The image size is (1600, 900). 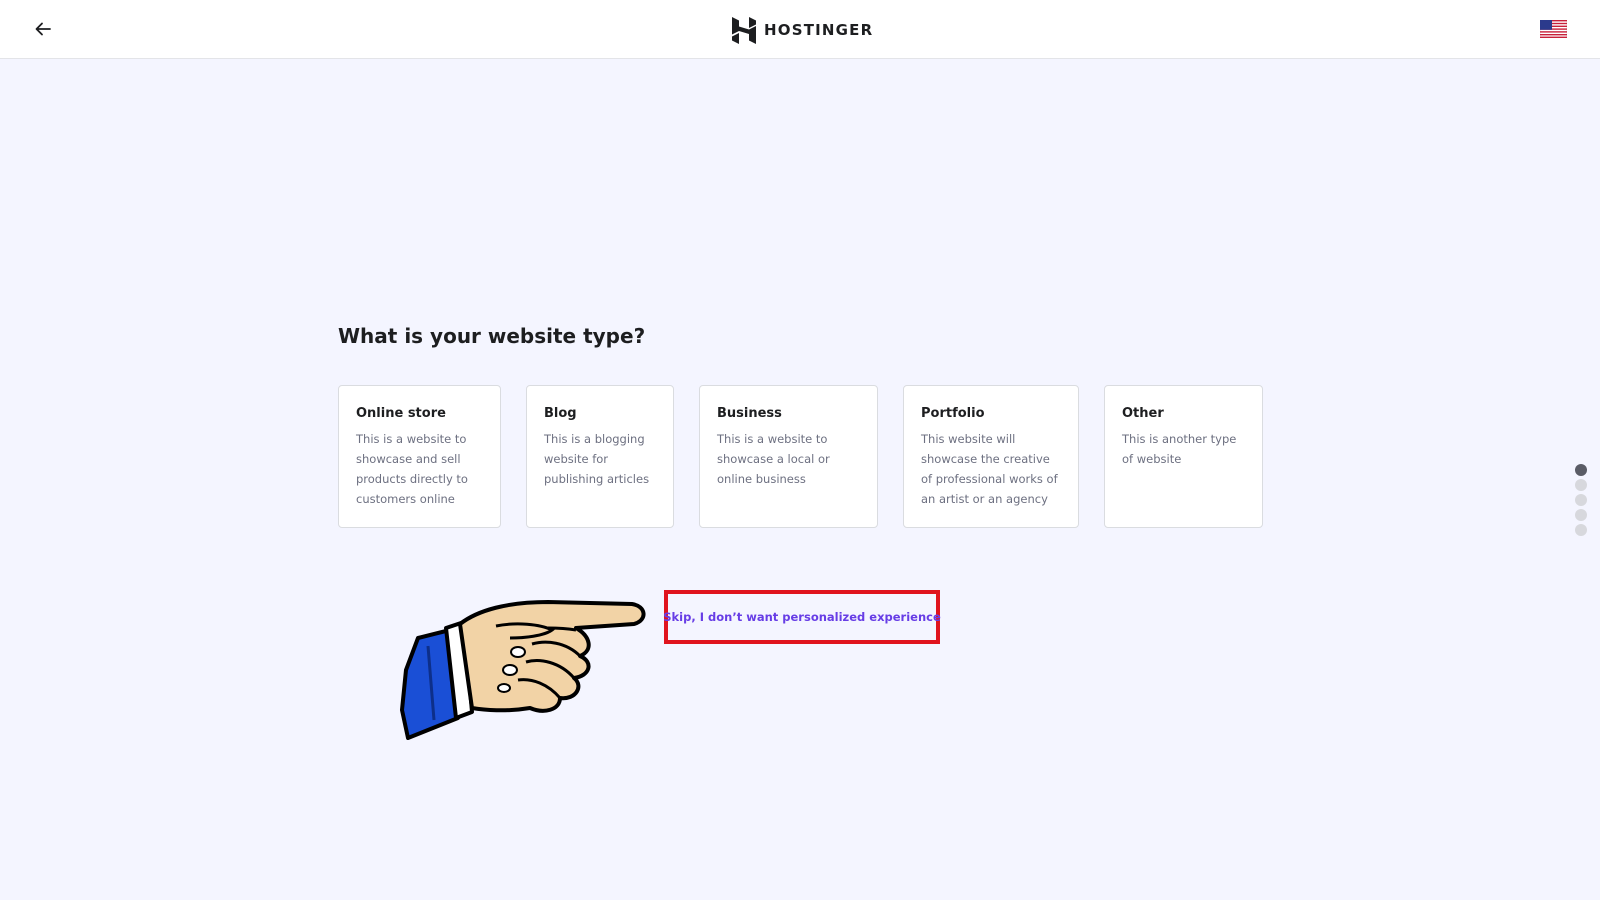 I want to click on option-title: Other, so click(x=1143, y=413).